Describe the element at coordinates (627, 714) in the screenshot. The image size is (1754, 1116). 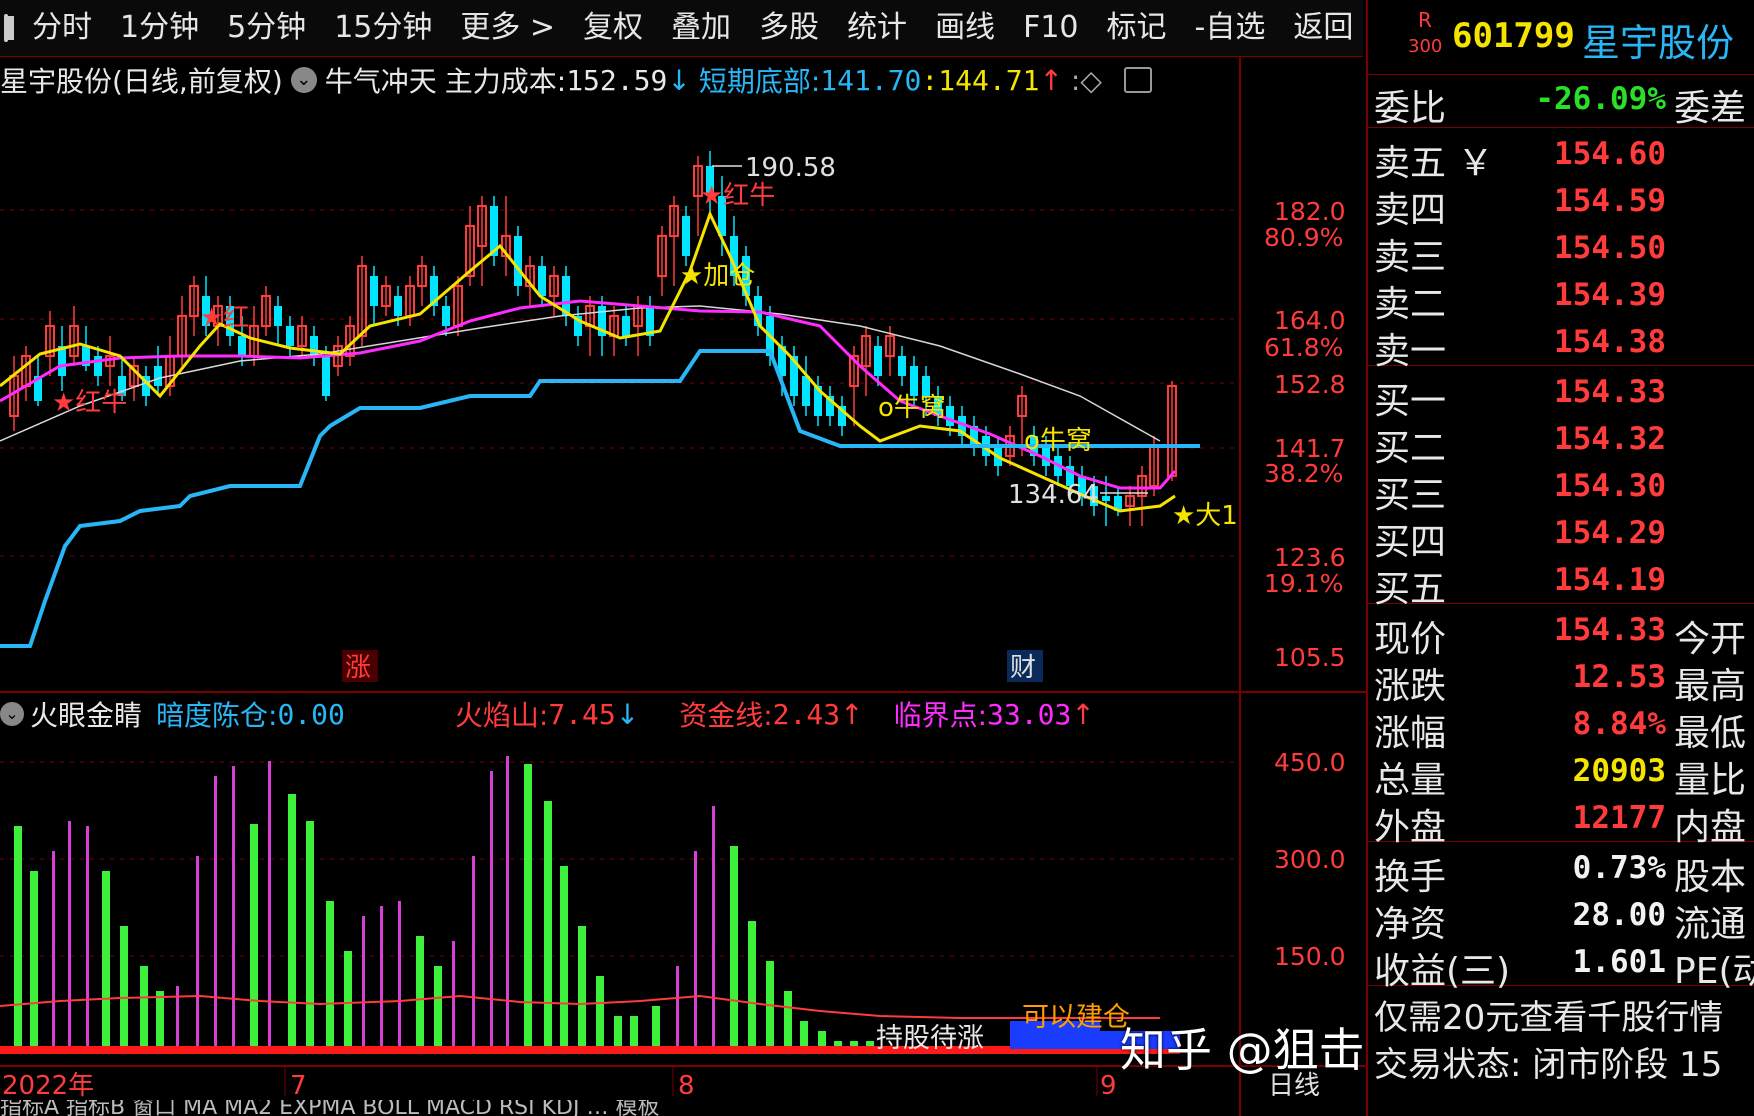
I see `fire-arrow: ↓` at that location.